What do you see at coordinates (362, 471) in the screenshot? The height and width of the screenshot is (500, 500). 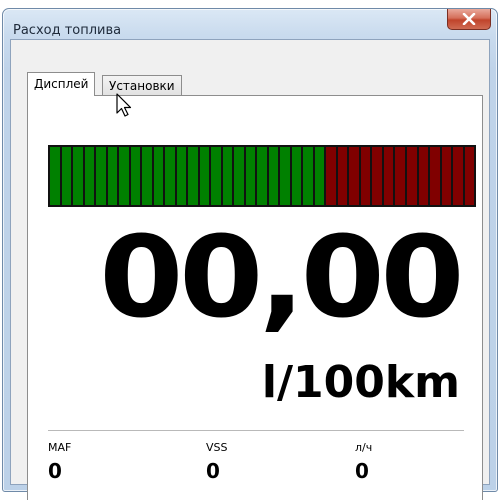 I see `stat-lph-value: 0` at bounding box center [362, 471].